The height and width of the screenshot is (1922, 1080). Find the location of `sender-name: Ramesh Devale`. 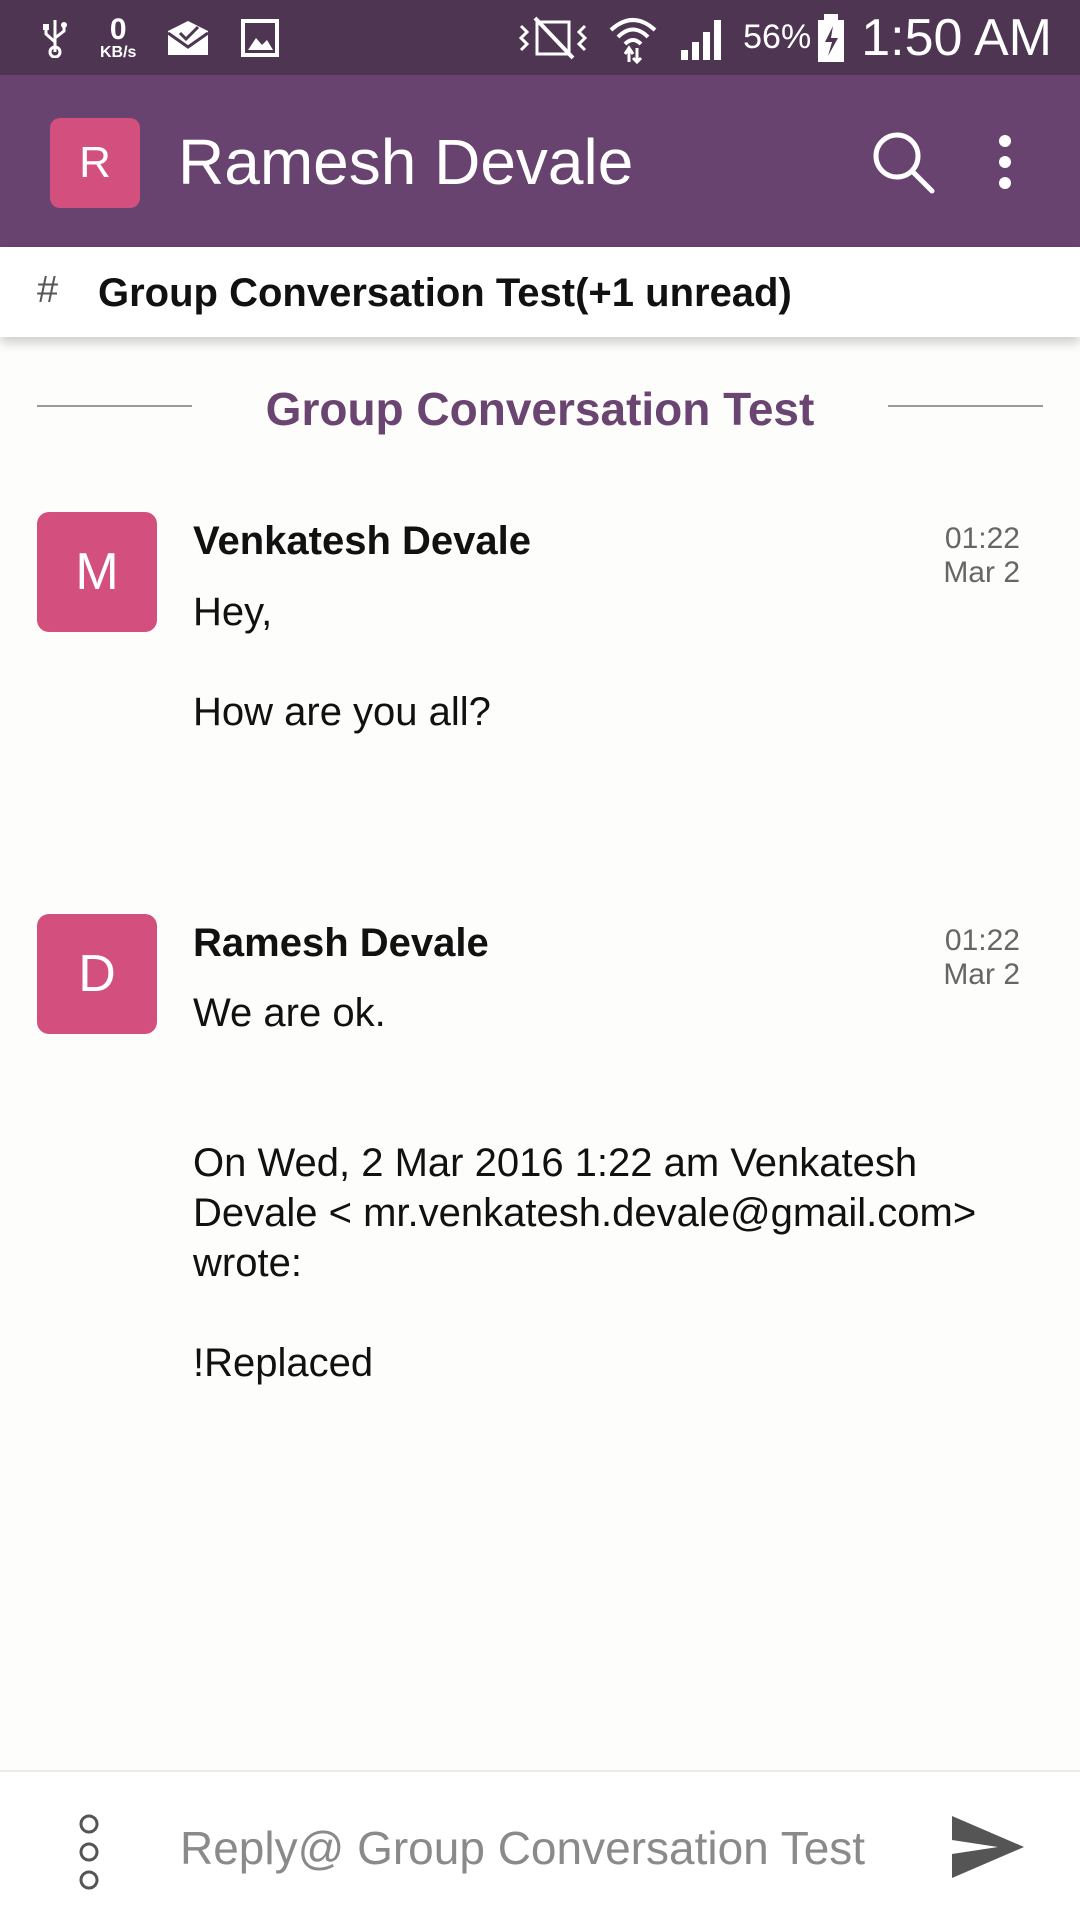

sender-name: Ramesh Devale is located at coordinates (341, 943).